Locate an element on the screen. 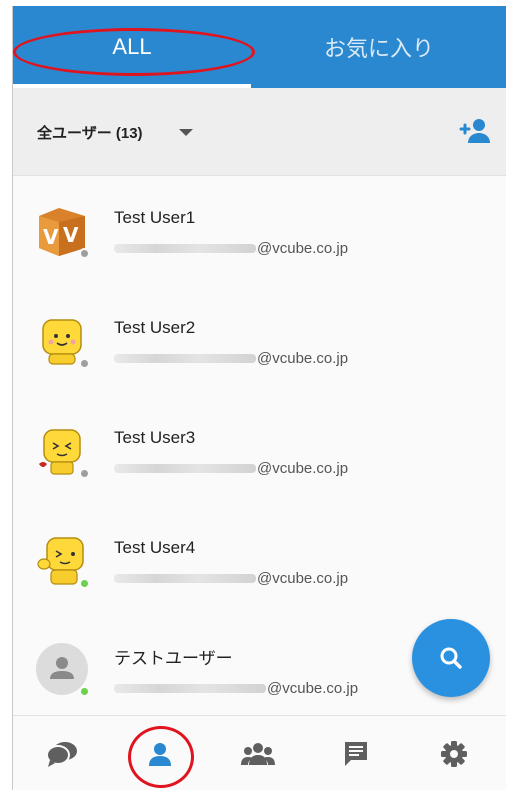 This screenshot has height=790, width=506. chat-icon is located at coordinates (61, 754).